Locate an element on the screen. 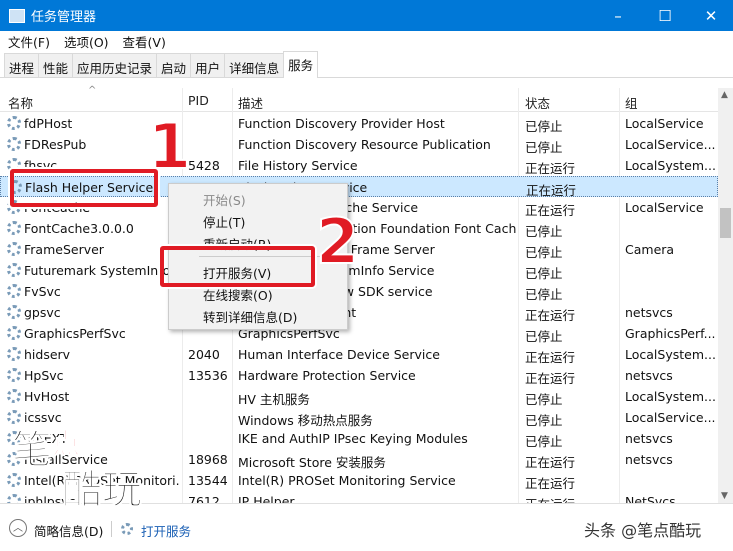  service-name: FontCache3.0.0.0 is located at coordinates (79, 228).